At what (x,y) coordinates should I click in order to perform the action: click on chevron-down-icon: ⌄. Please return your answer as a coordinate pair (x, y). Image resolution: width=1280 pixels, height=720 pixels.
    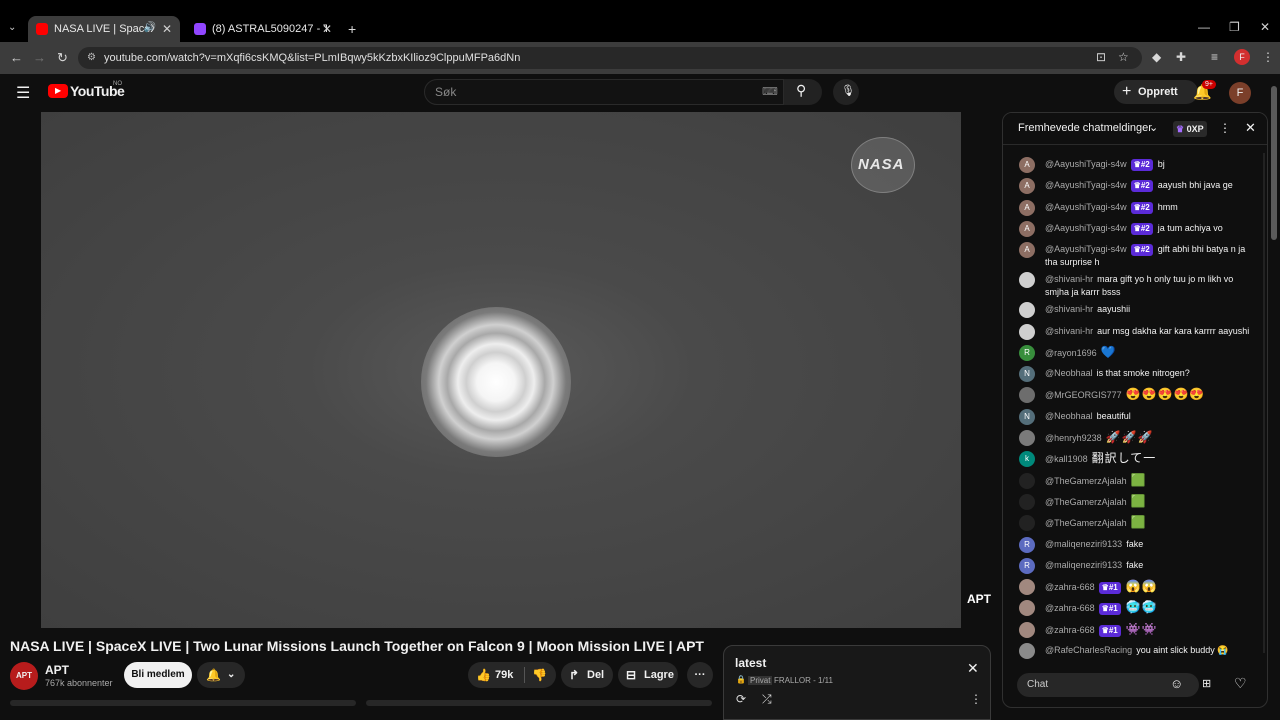
    Looking at the image, I should click on (1153, 127).